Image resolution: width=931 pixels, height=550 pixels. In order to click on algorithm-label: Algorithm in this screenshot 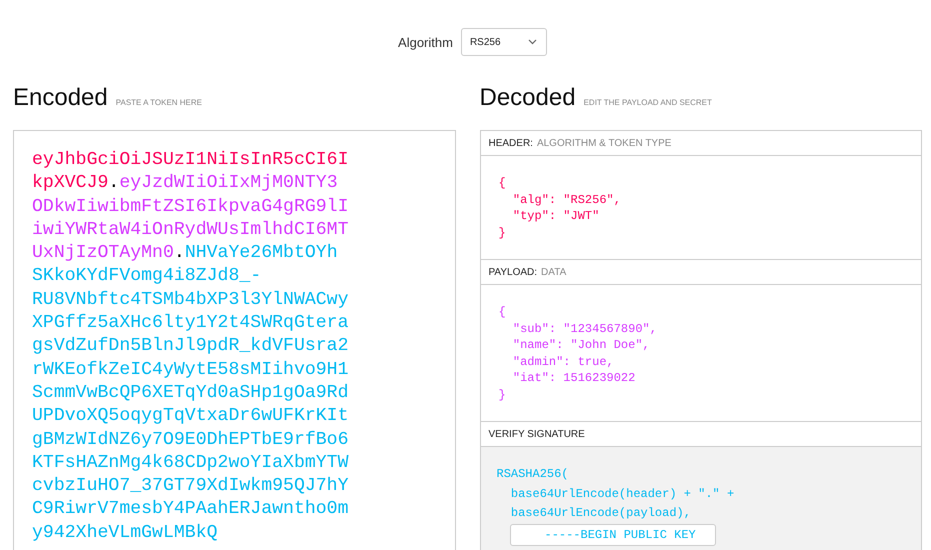, I will do `click(425, 42)`.